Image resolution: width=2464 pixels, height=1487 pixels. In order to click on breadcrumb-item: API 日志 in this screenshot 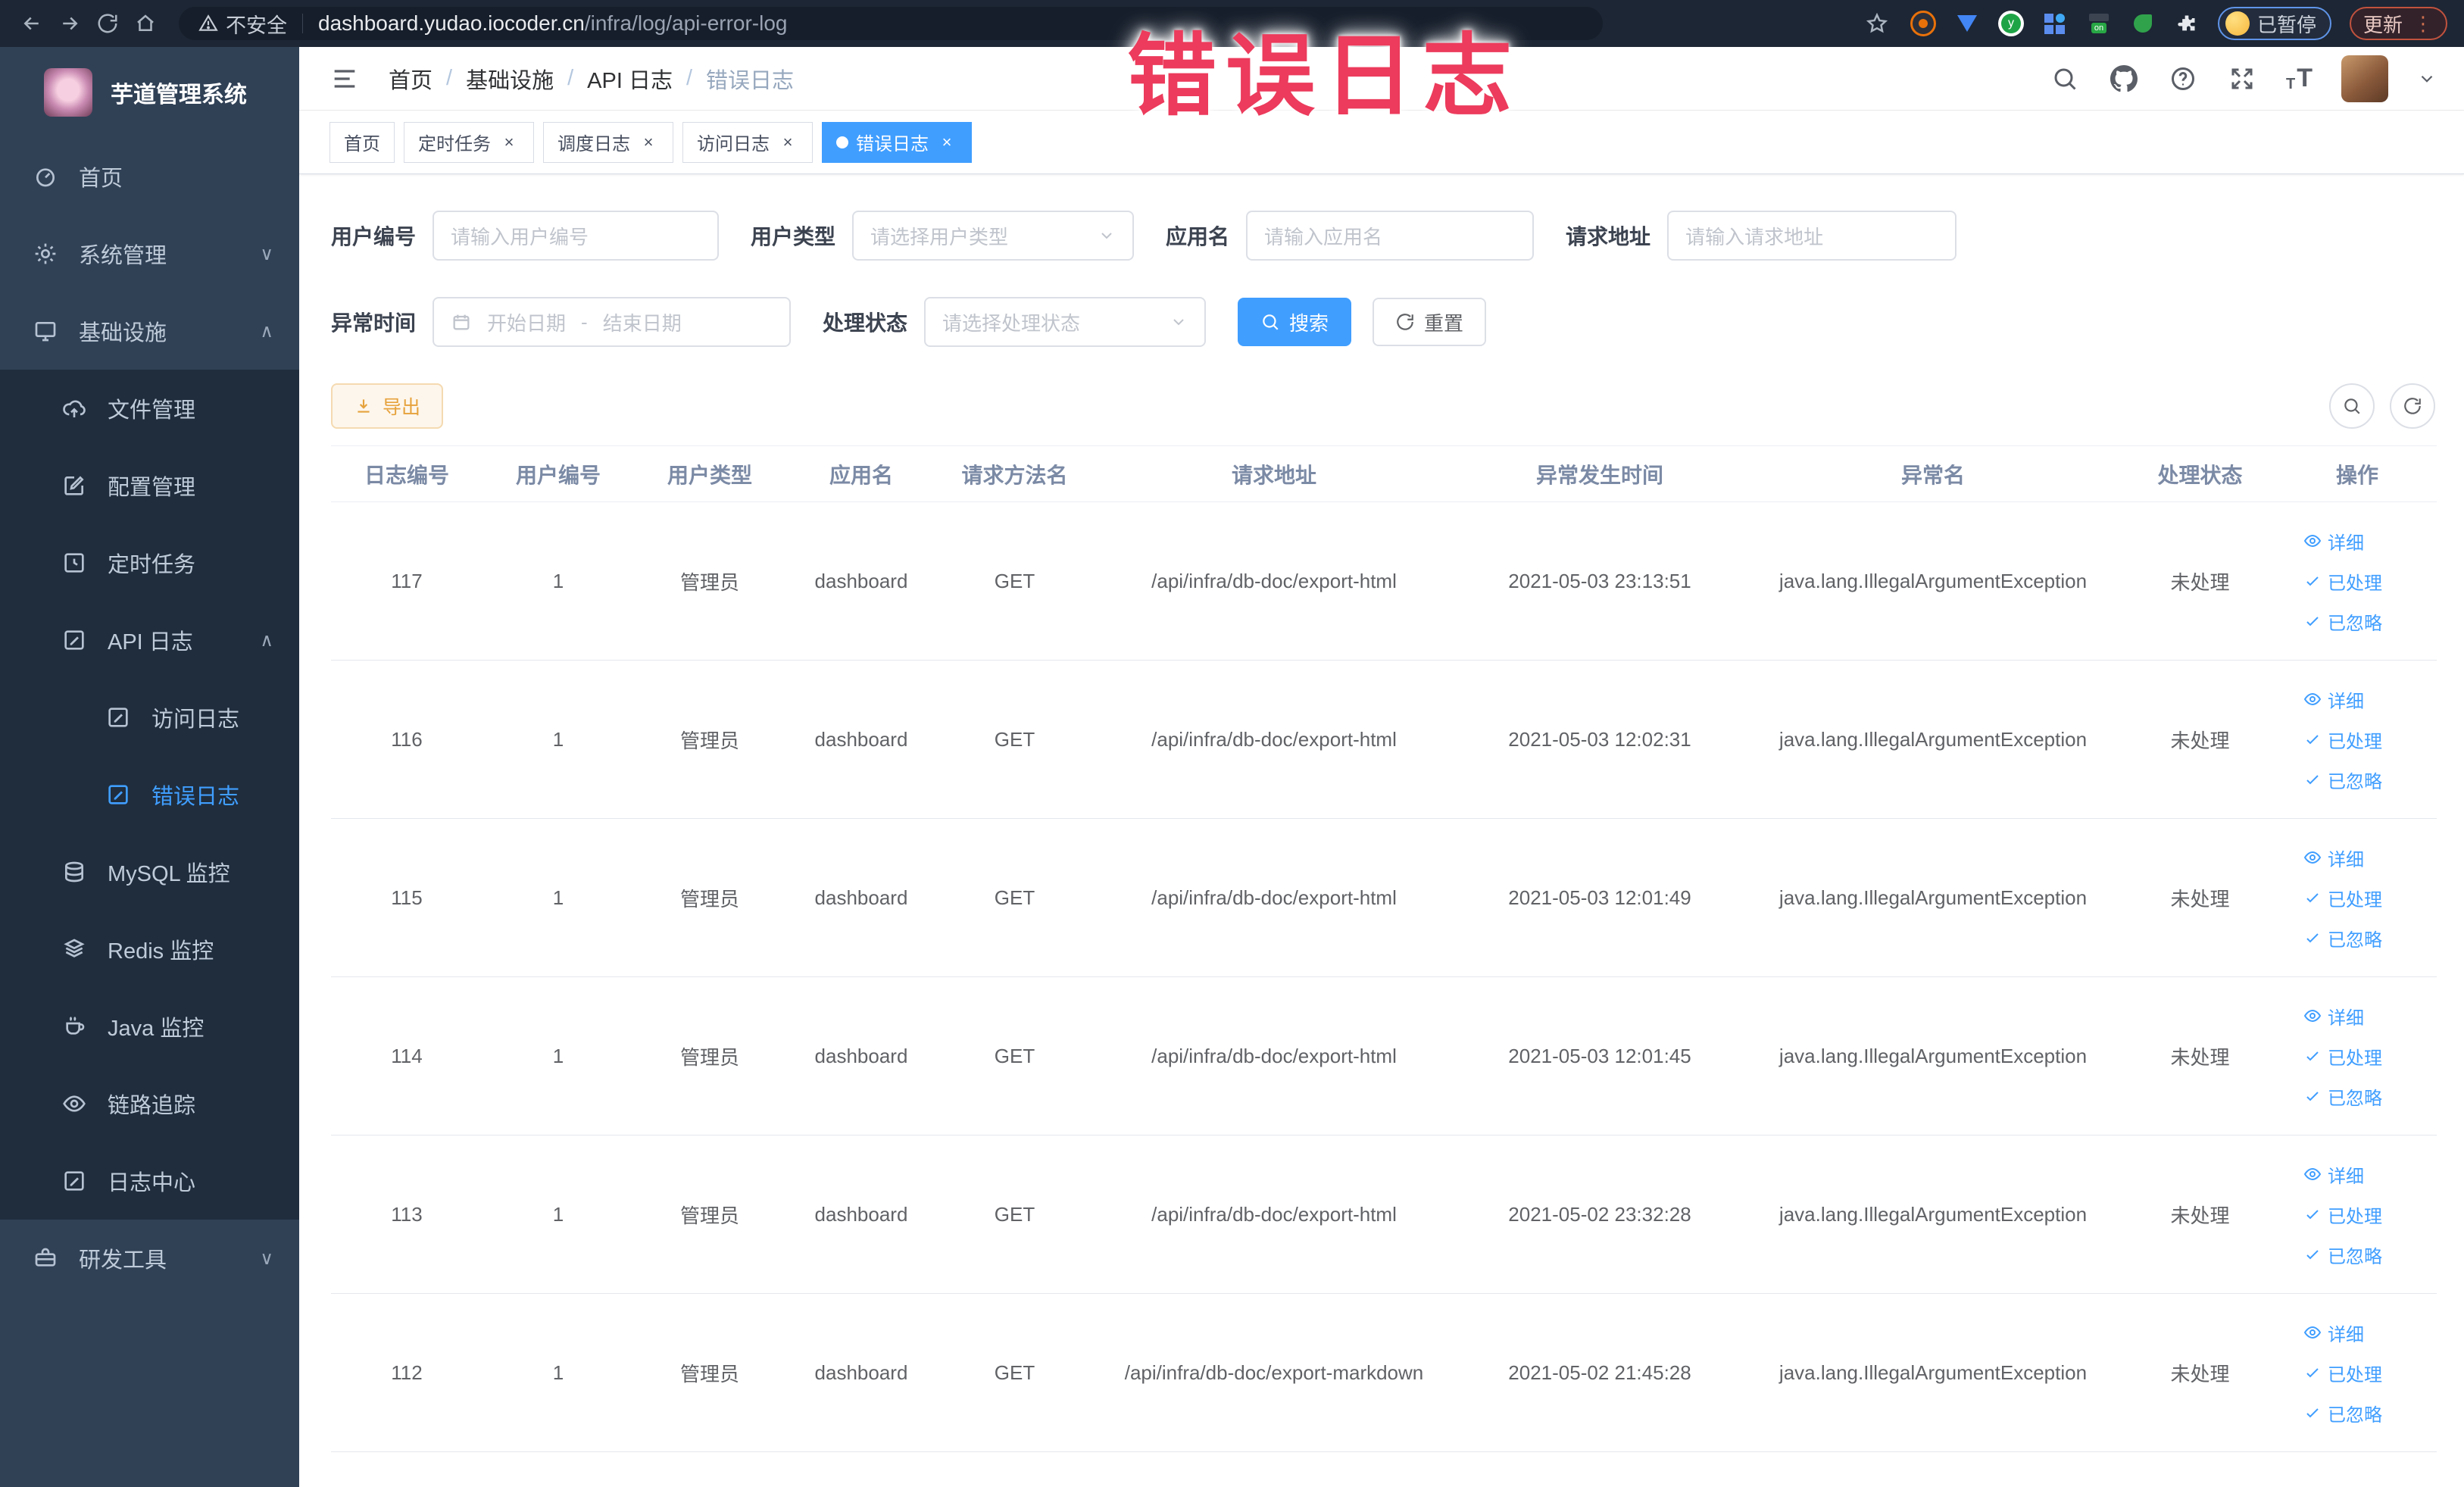, I will do `click(630, 79)`.